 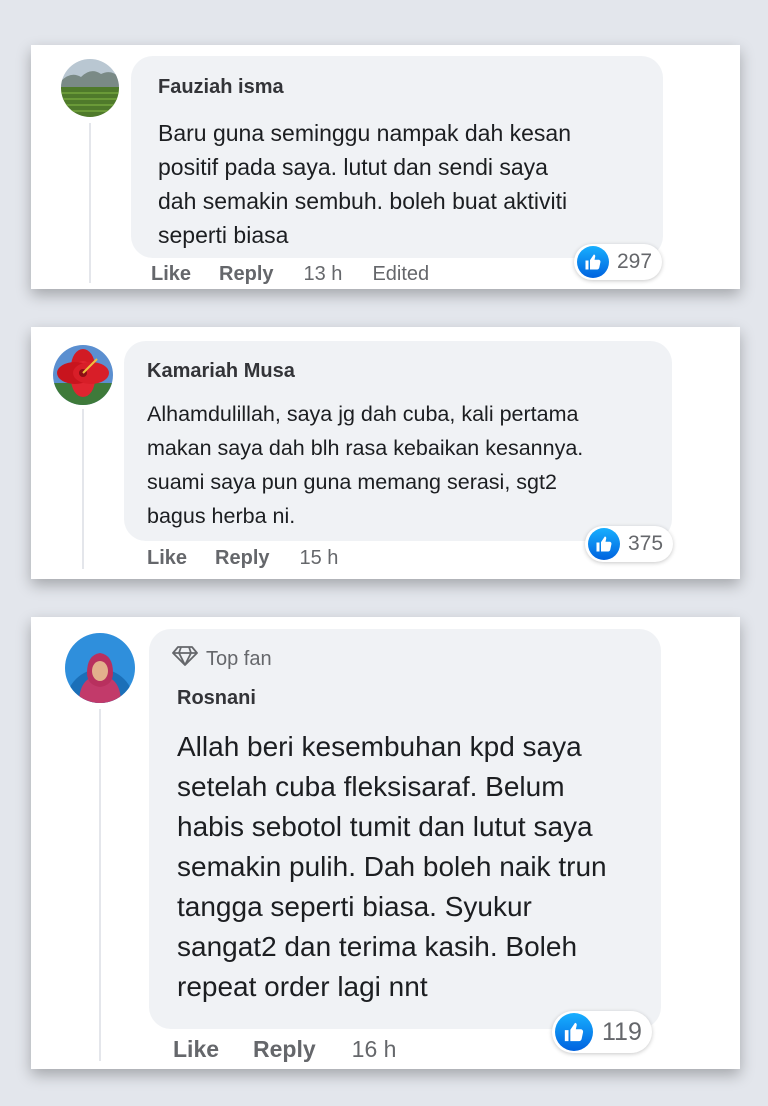 What do you see at coordinates (319, 558) in the screenshot?
I see `timestamp: 15 h` at bounding box center [319, 558].